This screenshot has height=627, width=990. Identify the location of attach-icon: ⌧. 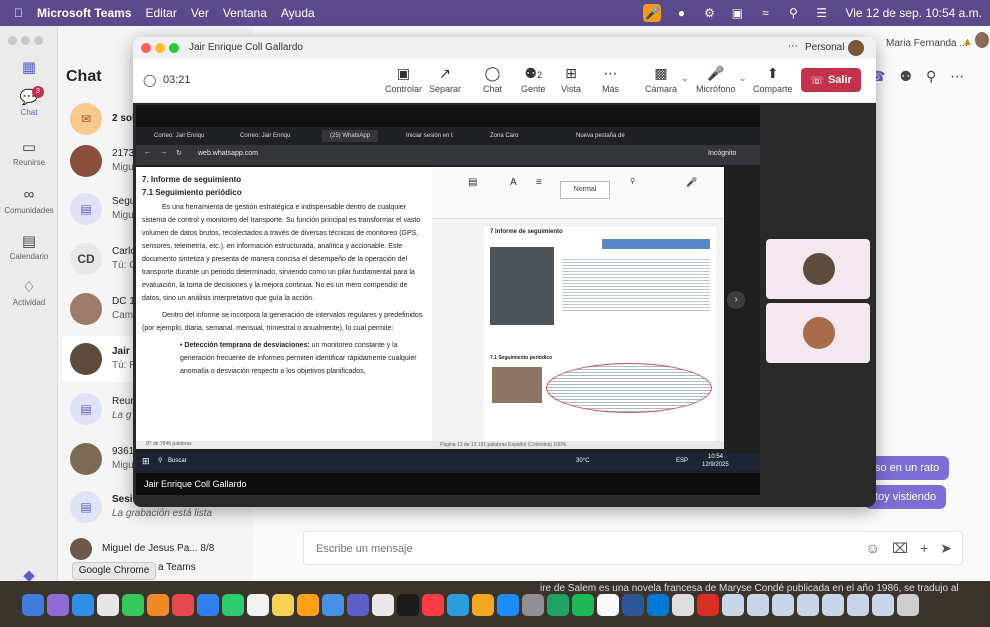
(900, 548).